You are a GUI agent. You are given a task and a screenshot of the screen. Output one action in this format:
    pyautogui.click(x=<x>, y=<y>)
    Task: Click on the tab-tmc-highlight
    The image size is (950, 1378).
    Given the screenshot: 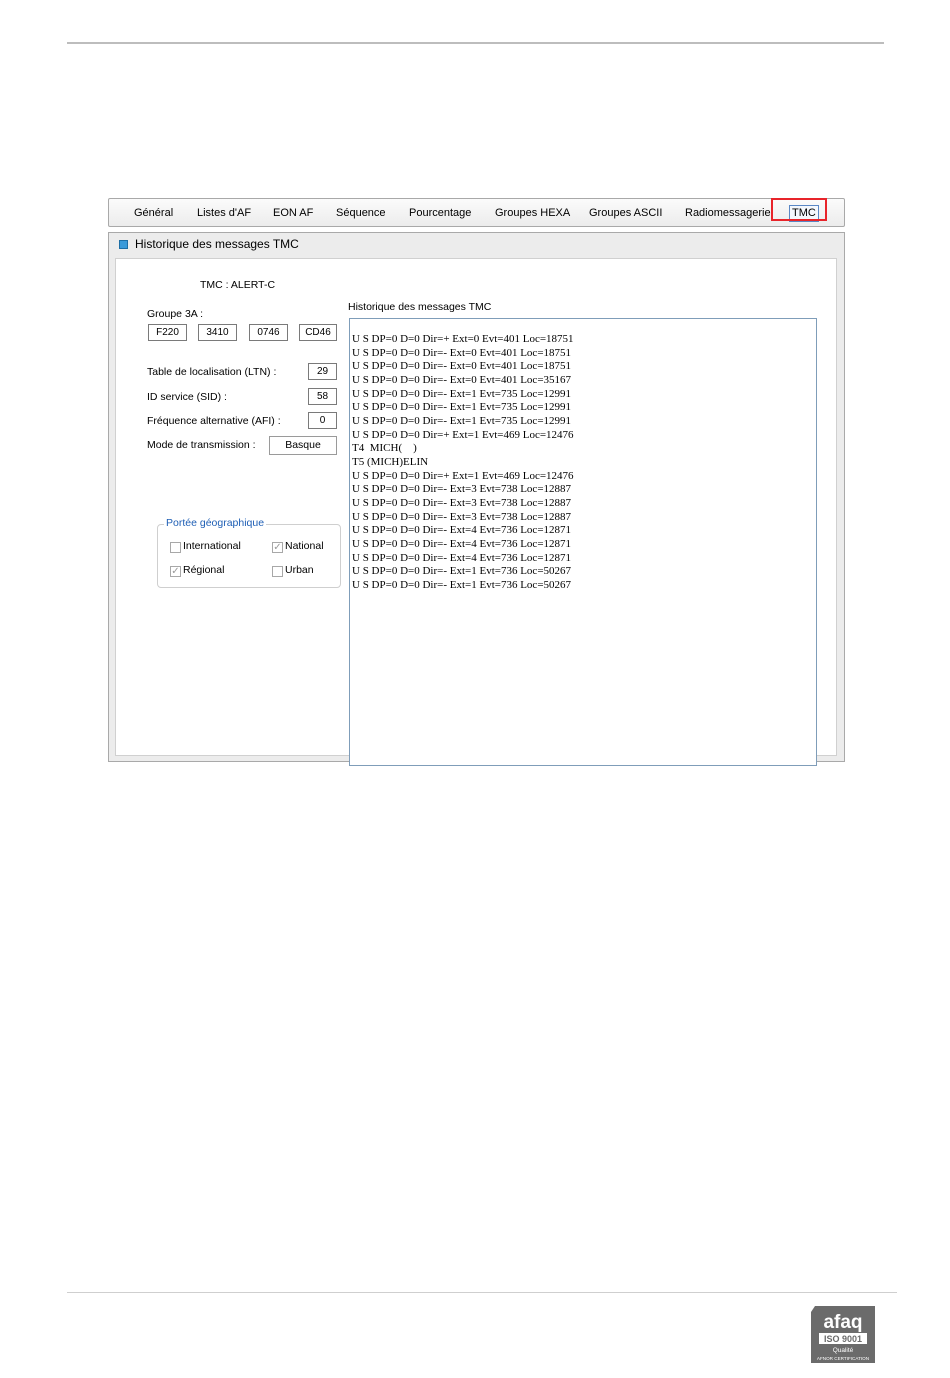 What is the action you would take?
    pyautogui.click(x=799, y=209)
    